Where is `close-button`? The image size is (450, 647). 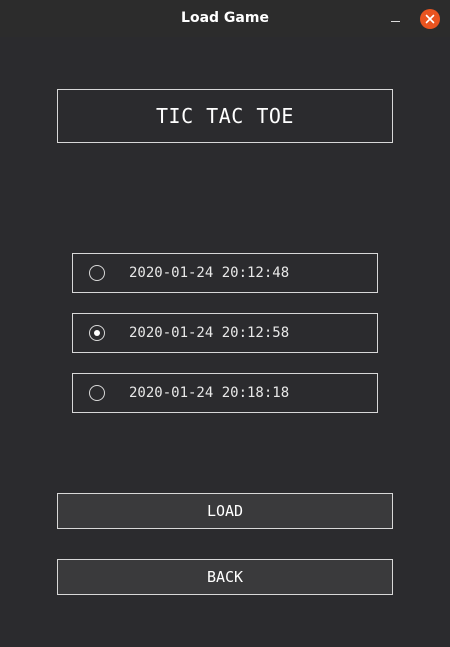
close-button is located at coordinates (430, 19).